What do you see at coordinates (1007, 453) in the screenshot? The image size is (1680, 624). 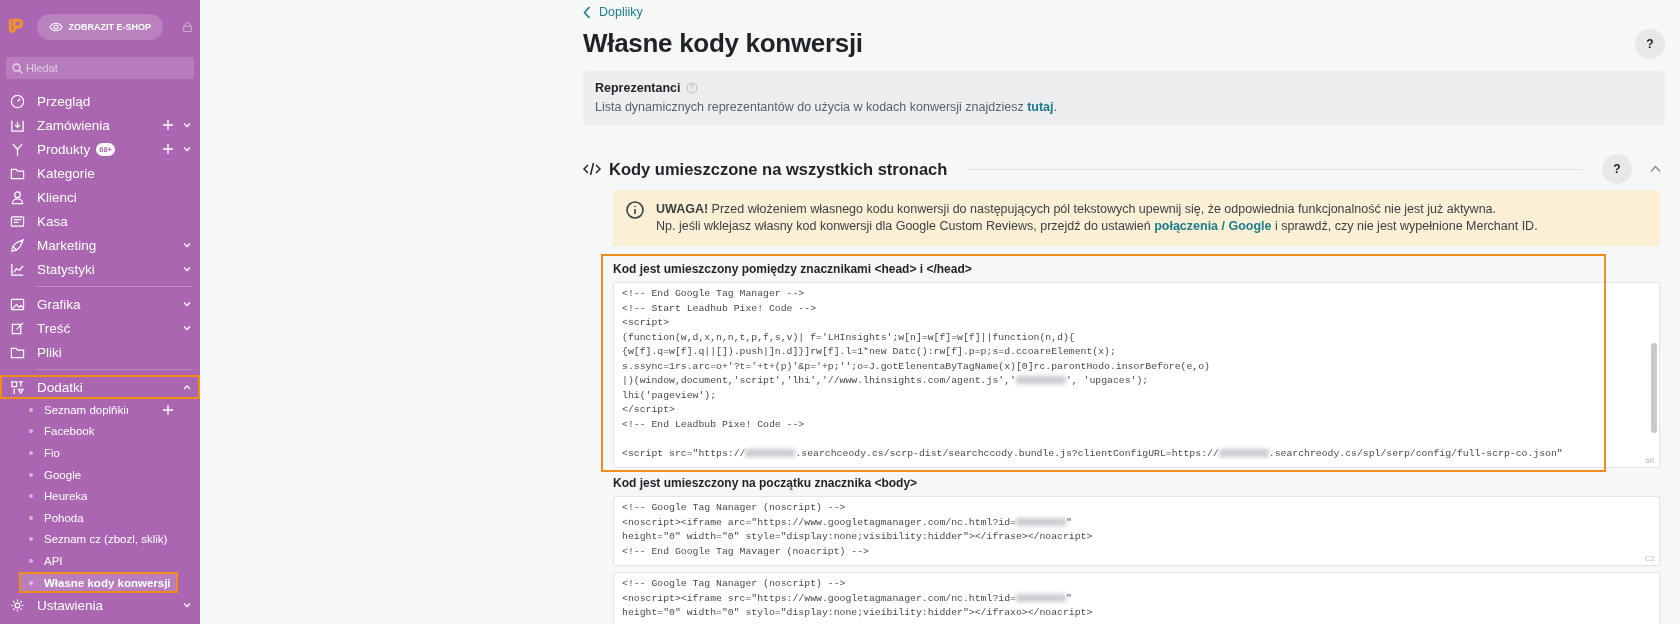 I see `code-text: .searchceody.cs/scrp-dist/searchccody.bundle.js?clientConfigURL=https://` at bounding box center [1007, 453].